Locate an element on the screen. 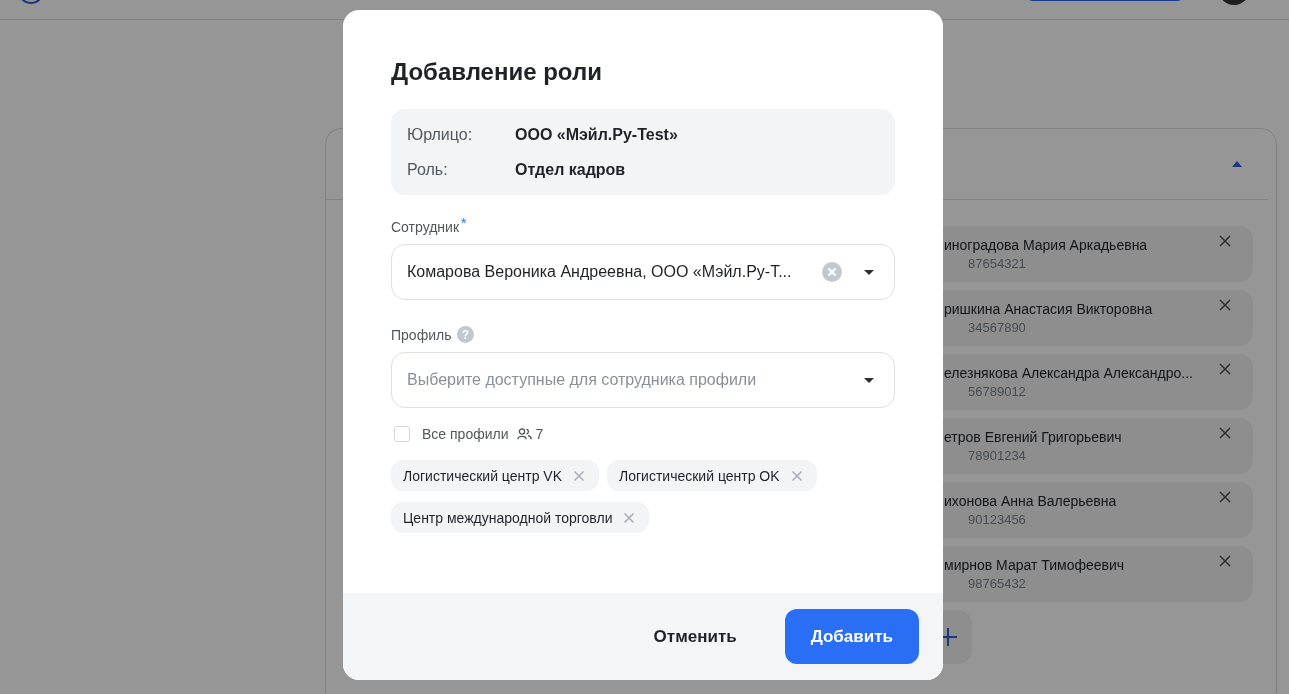 The height and width of the screenshot is (694, 1289). dialog-title: Добавление роли is located at coordinates (497, 72).